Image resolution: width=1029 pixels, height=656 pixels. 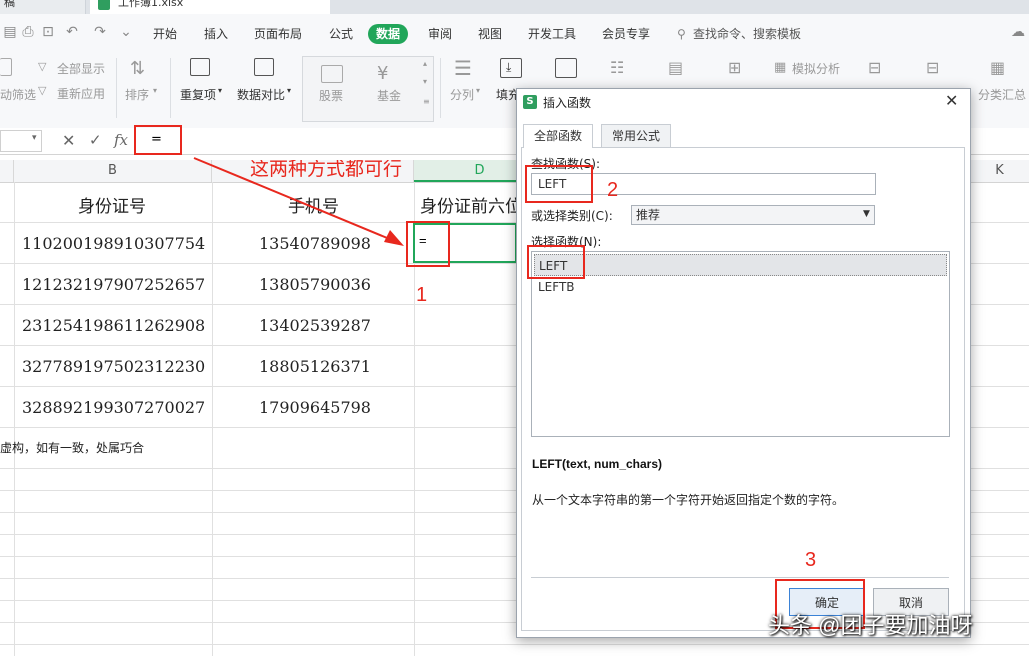 I want to click on dialog-title: 插入函数, so click(x=567, y=103).